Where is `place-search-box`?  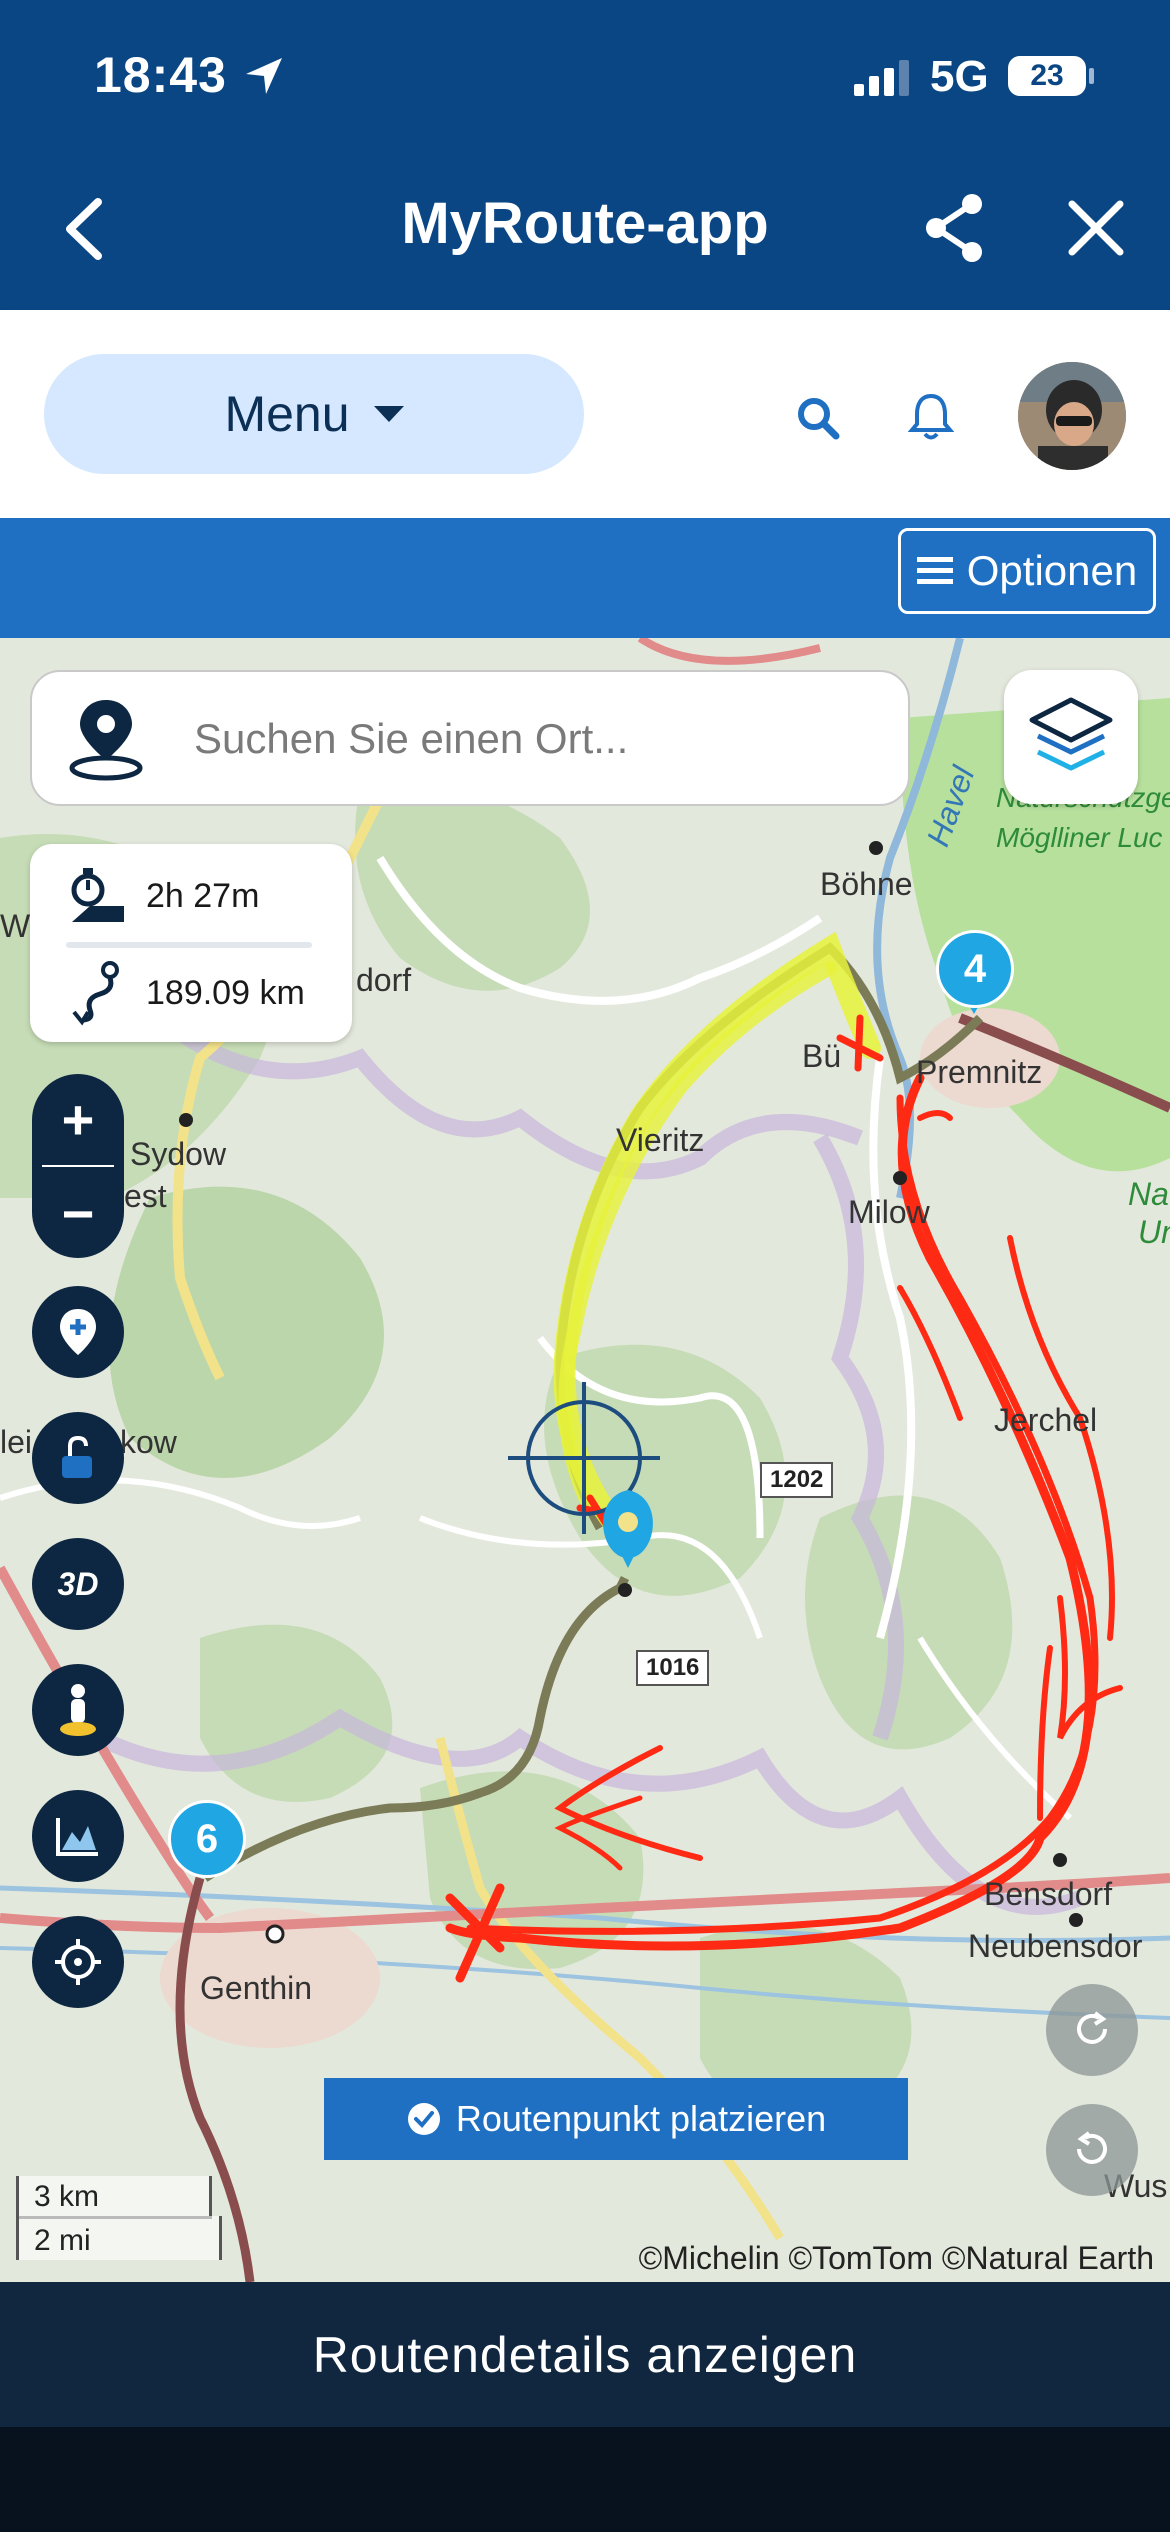 place-search-box is located at coordinates (470, 738).